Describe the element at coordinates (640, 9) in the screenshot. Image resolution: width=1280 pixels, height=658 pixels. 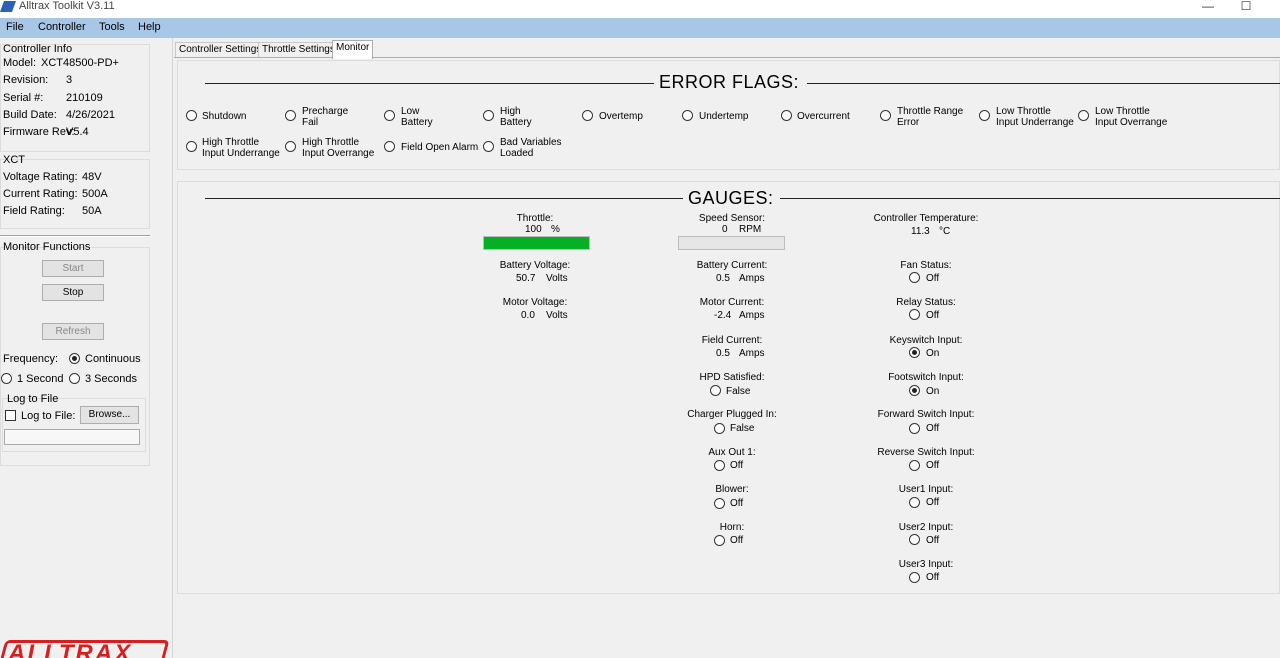
I see `title-bar: Alltrax Toolkit V3.11 — ☐` at that location.